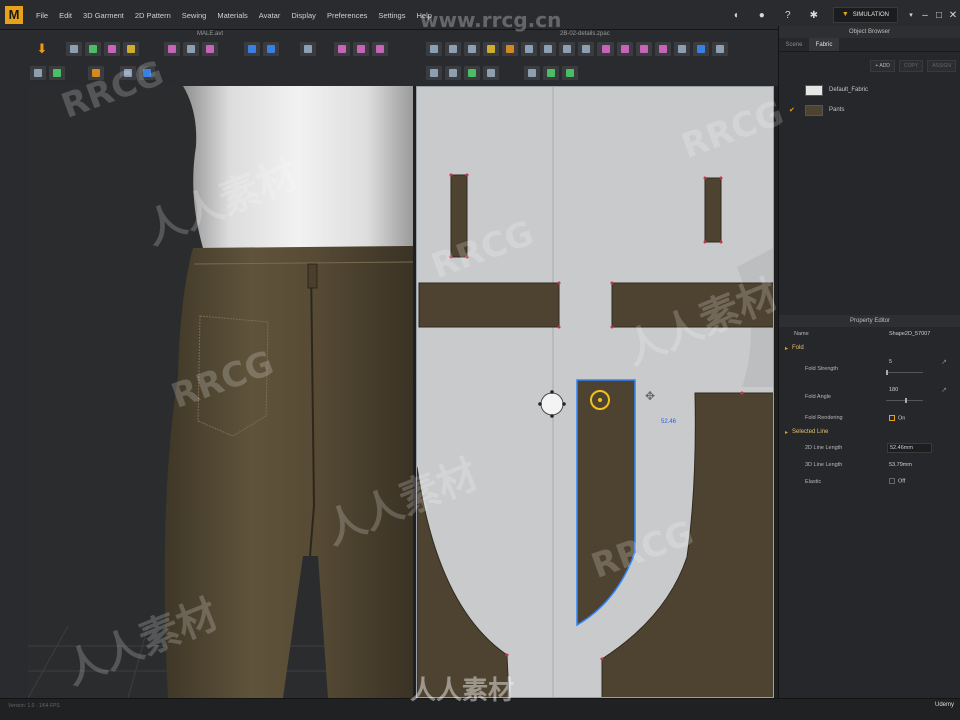 This screenshot has width=960, height=720. What do you see at coordinates (112, 49) in the screenshot?
I see `tack-icon` at bounding box center [112, 49].